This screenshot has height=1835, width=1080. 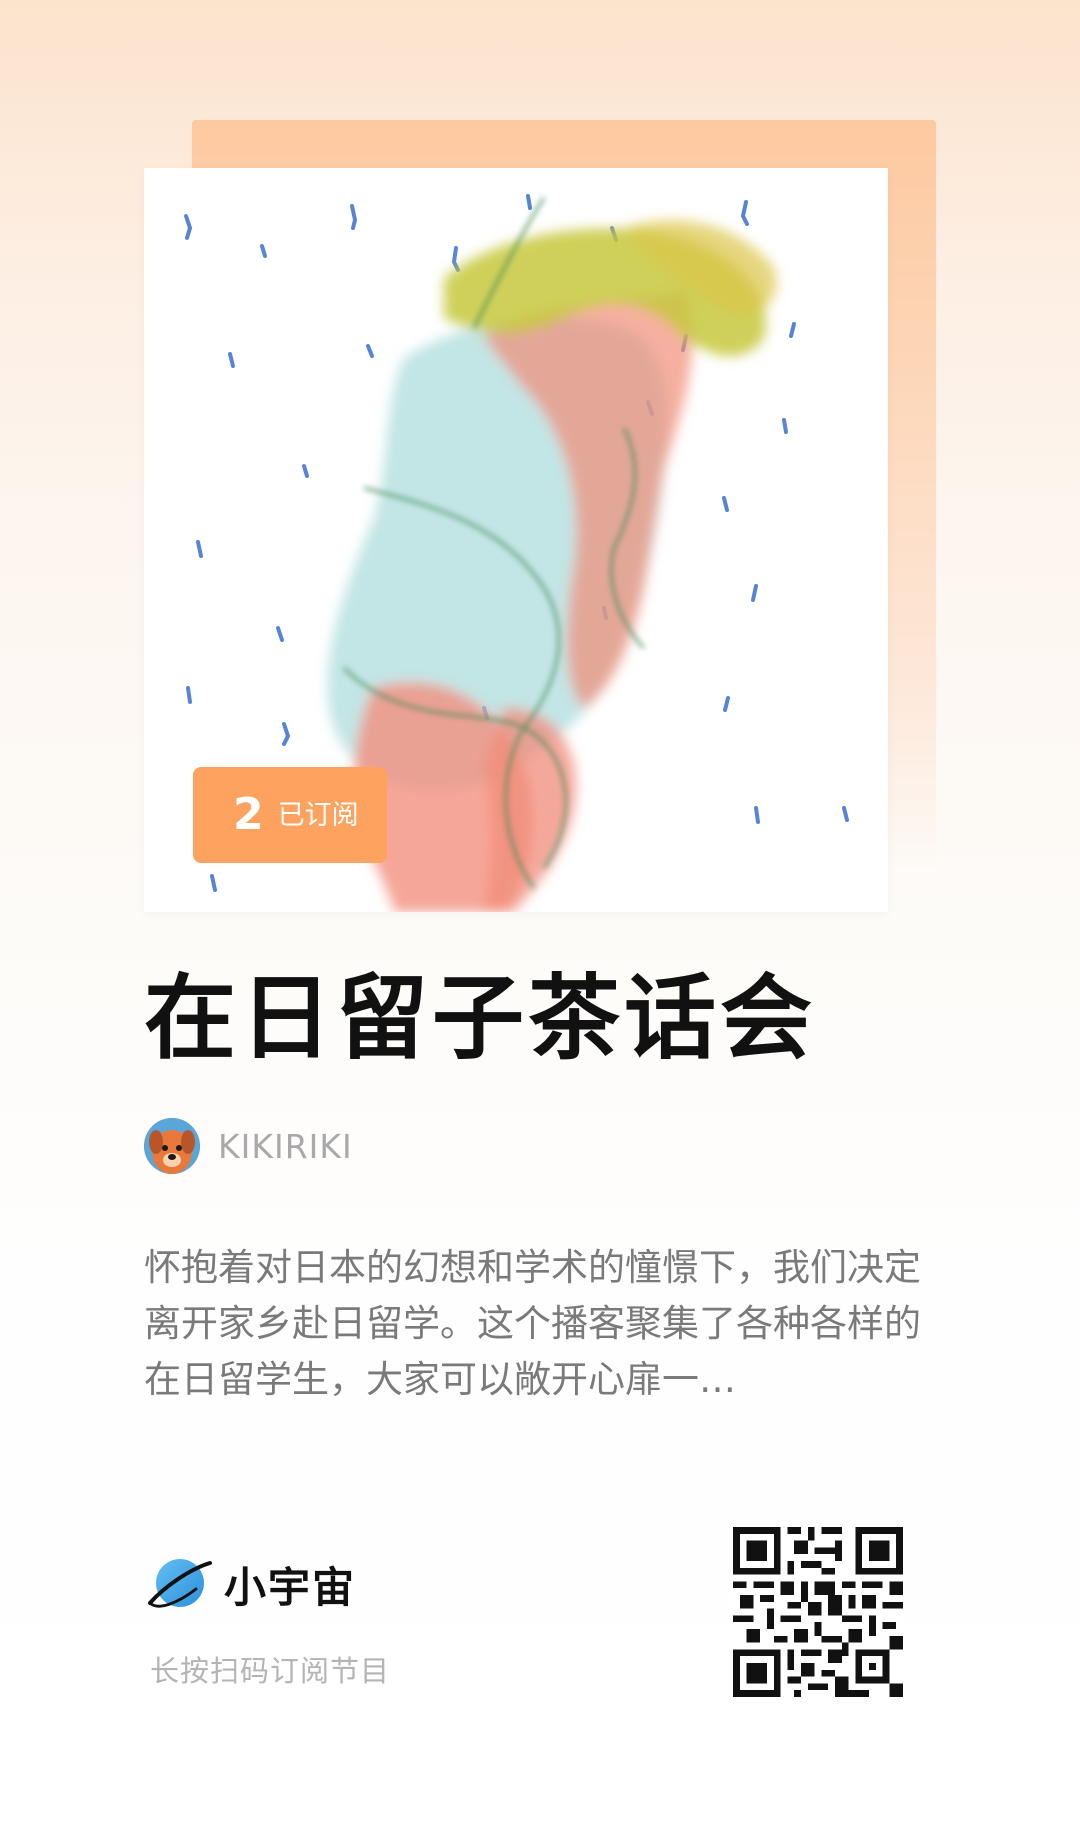 I want to click on subscribed-label: 已订阅, so click(x=318, y=815).